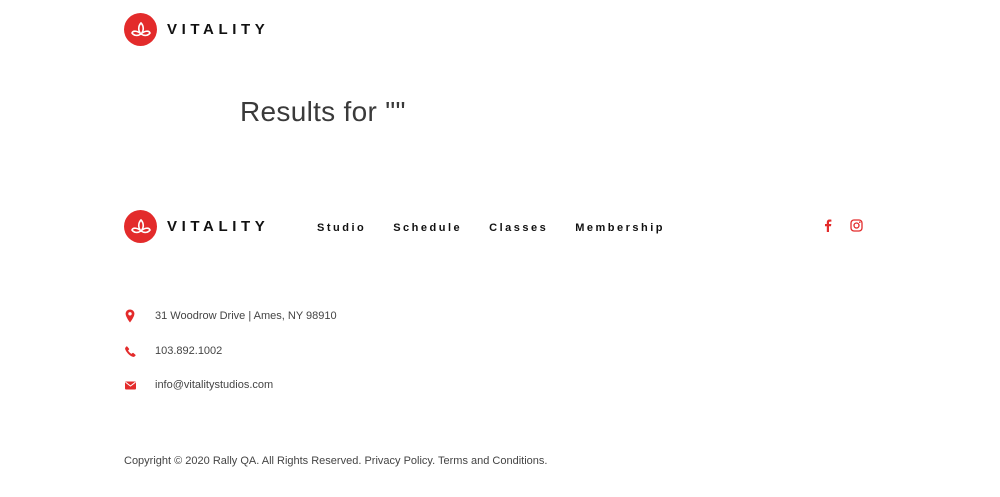  Describe the element at coordinates (188, 351) in the screenshot. I see `phone-text: 103.892.1002` at that location.